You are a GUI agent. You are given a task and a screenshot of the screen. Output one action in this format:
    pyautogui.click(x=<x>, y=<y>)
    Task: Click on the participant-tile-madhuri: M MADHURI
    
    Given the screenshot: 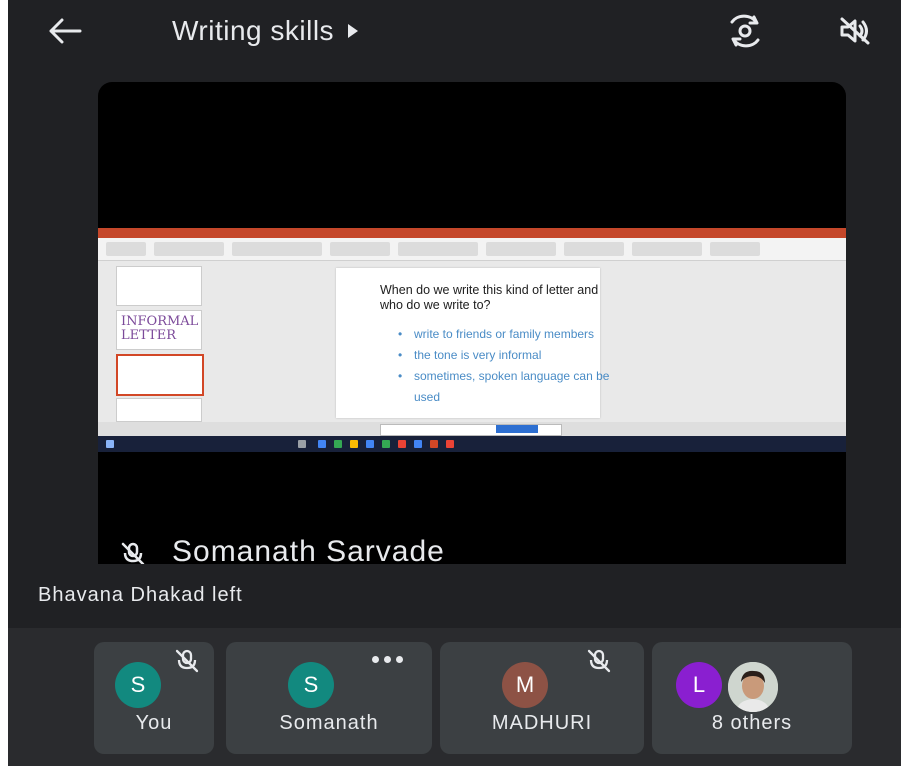 What is the action you would take?
    pyautogui.click(x=542, y=698)
    